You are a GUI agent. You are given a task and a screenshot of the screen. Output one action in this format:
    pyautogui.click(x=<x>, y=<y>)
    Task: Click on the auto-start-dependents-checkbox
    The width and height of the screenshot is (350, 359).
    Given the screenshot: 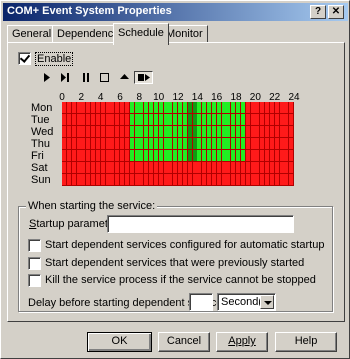 What is the action you would take?
    pyautogui.click(x=34, y=245)
    